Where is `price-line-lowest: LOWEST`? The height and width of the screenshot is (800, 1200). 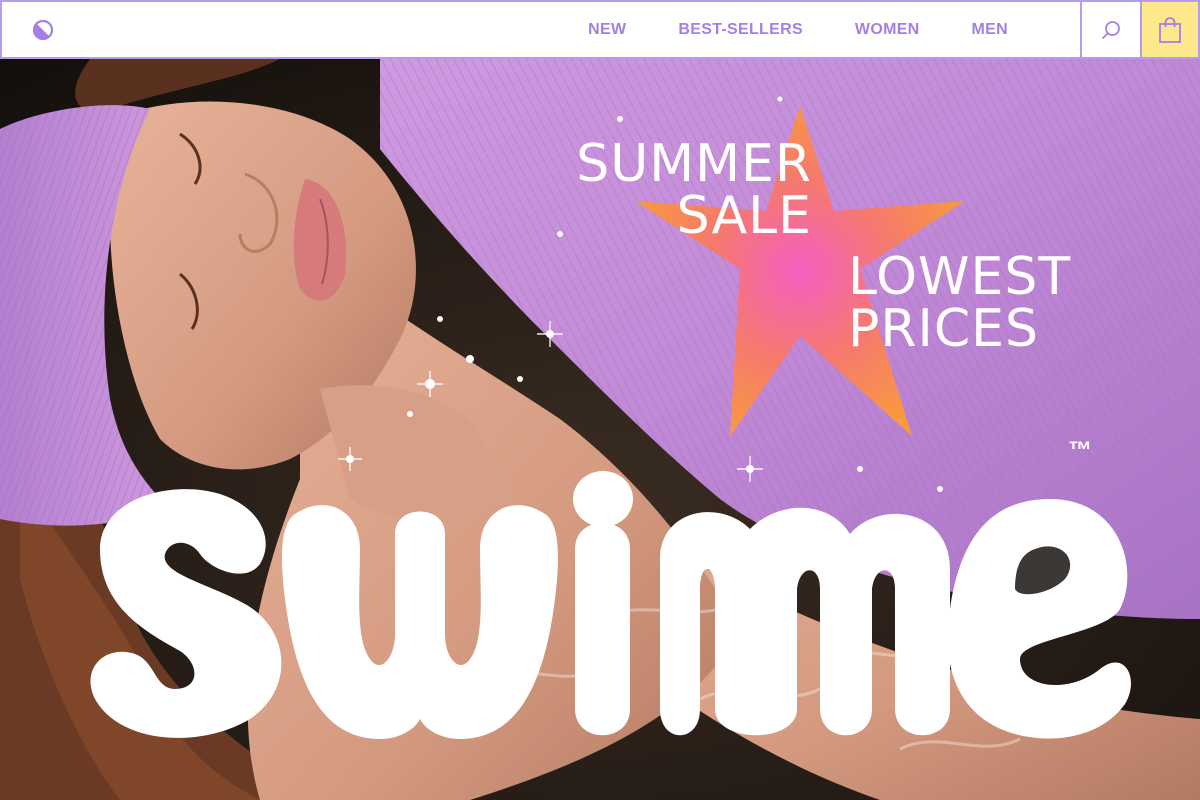
price-line-lowest: LOWEST is located at coordinates (960, 277).